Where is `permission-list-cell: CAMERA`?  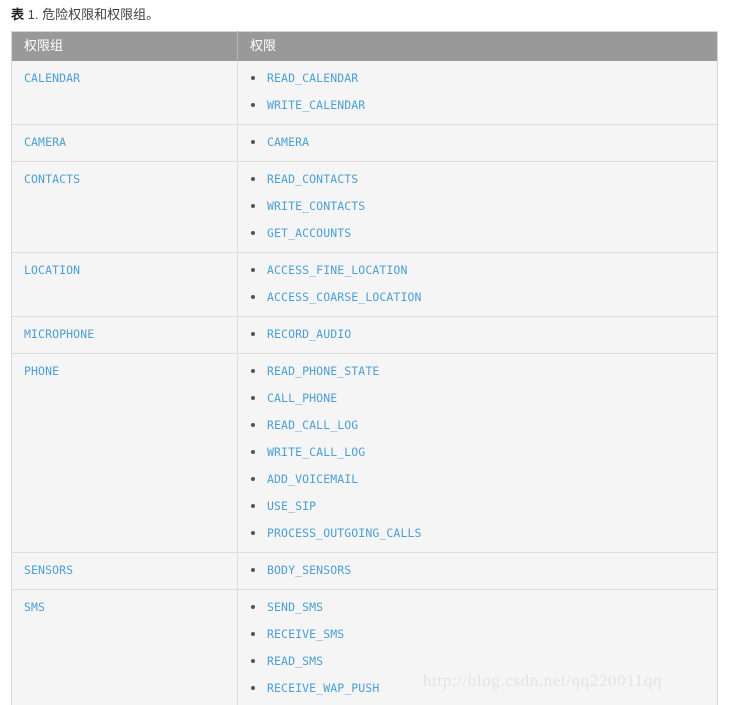 permission-list-cell: CAMERA is located at coordinates (477, 143).